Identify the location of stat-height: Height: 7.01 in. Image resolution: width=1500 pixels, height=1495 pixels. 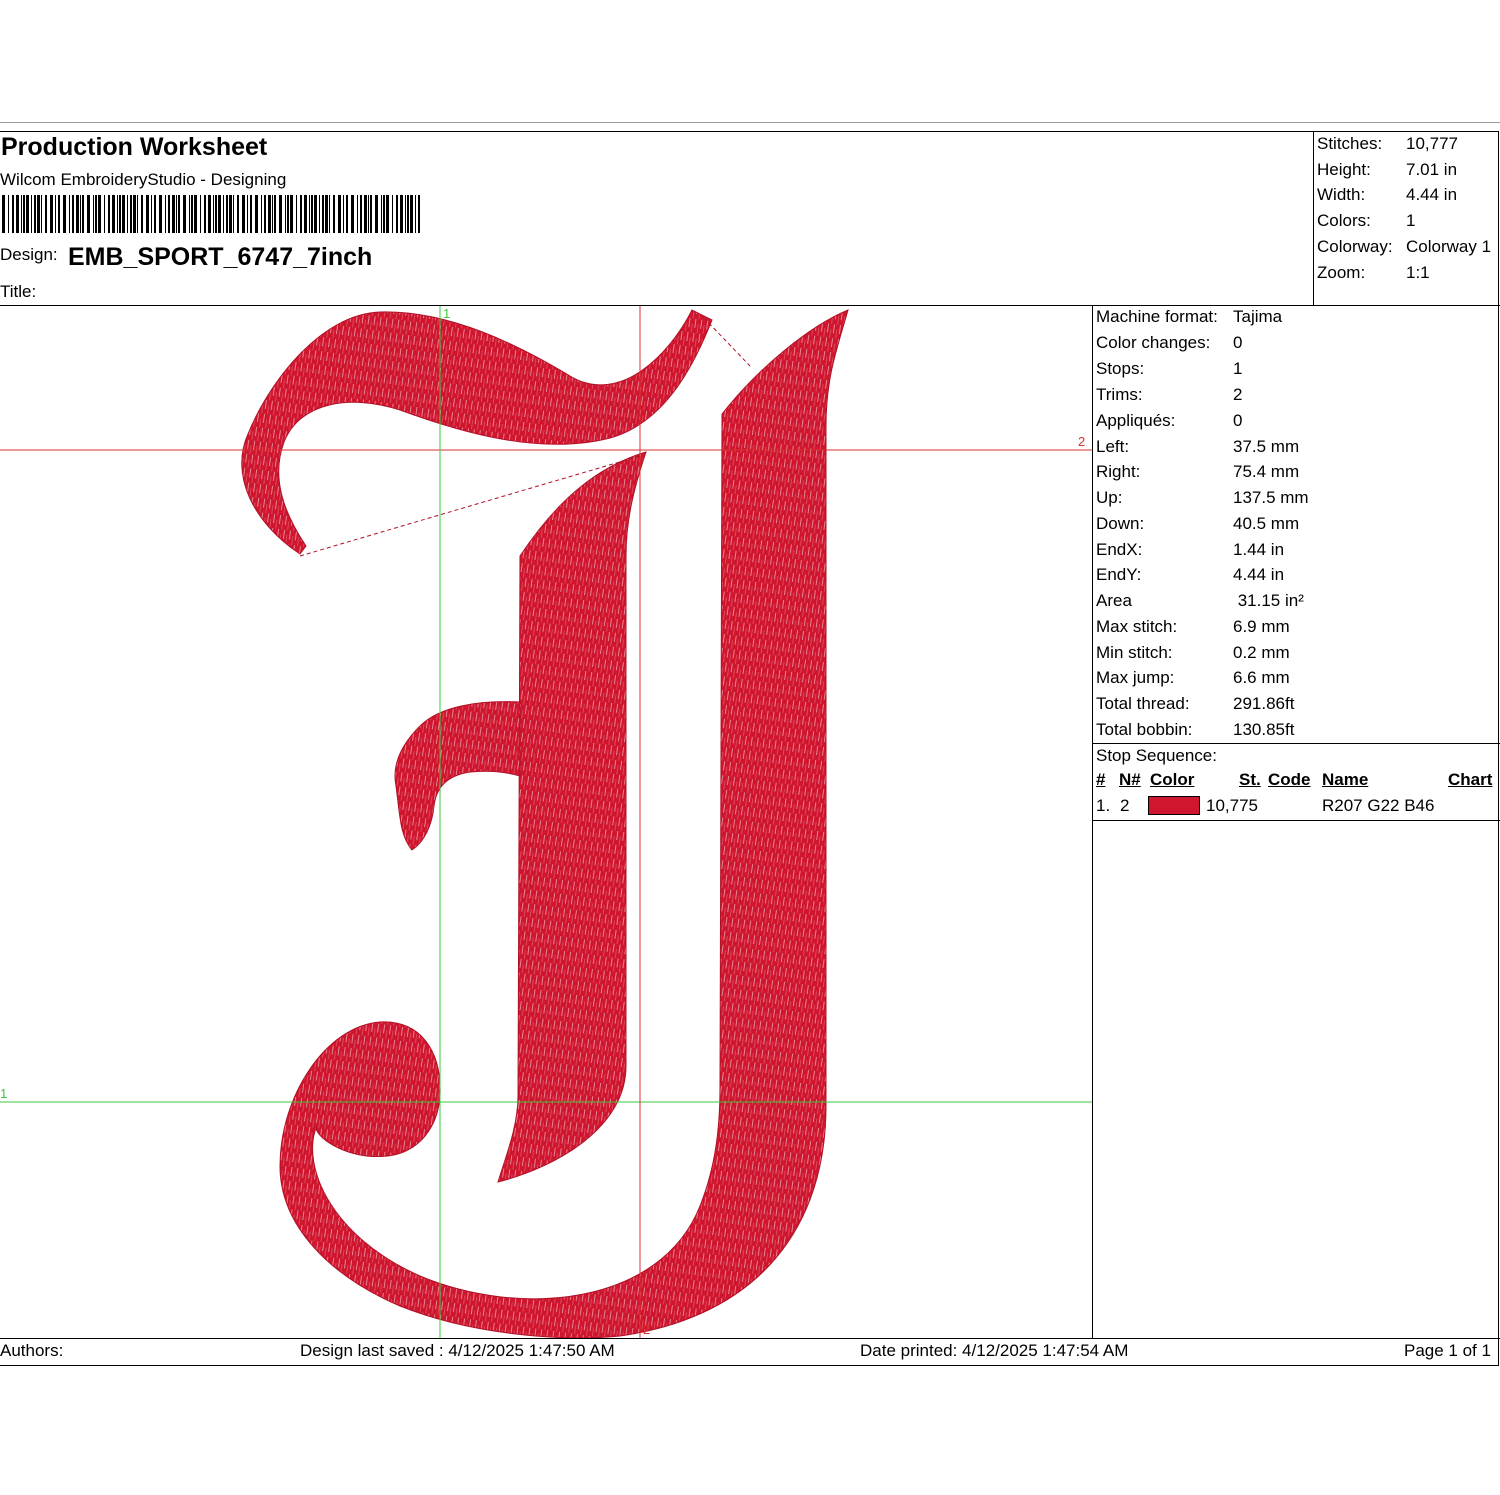
(1387, 170).